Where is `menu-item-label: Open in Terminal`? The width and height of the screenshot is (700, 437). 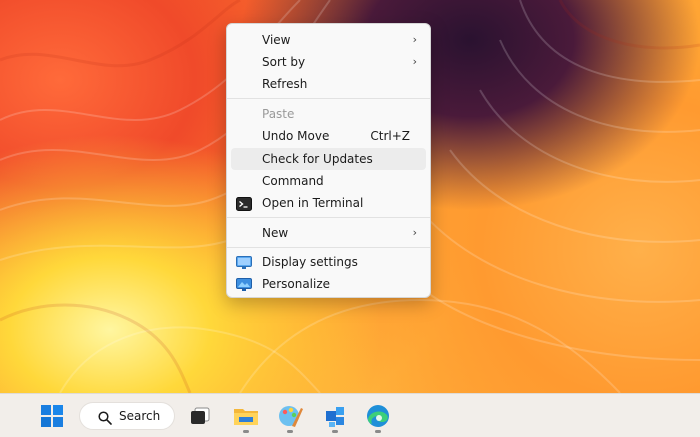
menu-item-label: Open in Terminal is located at coordinates (313, 203).